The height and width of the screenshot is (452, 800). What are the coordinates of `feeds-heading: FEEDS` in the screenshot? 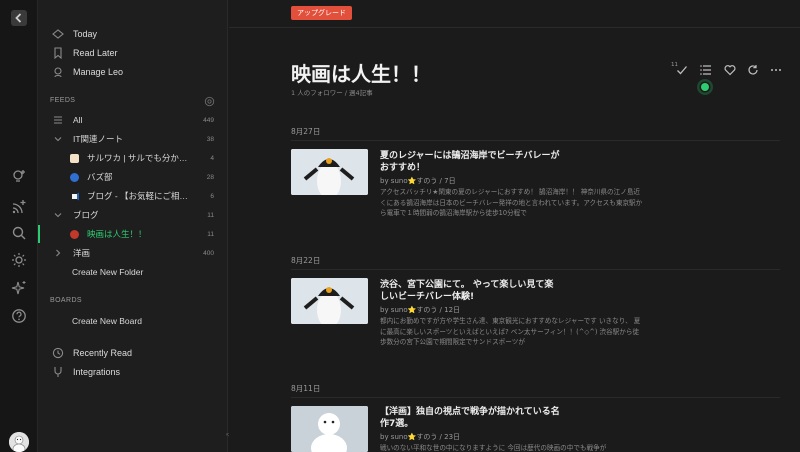 It's located at (63, 100).